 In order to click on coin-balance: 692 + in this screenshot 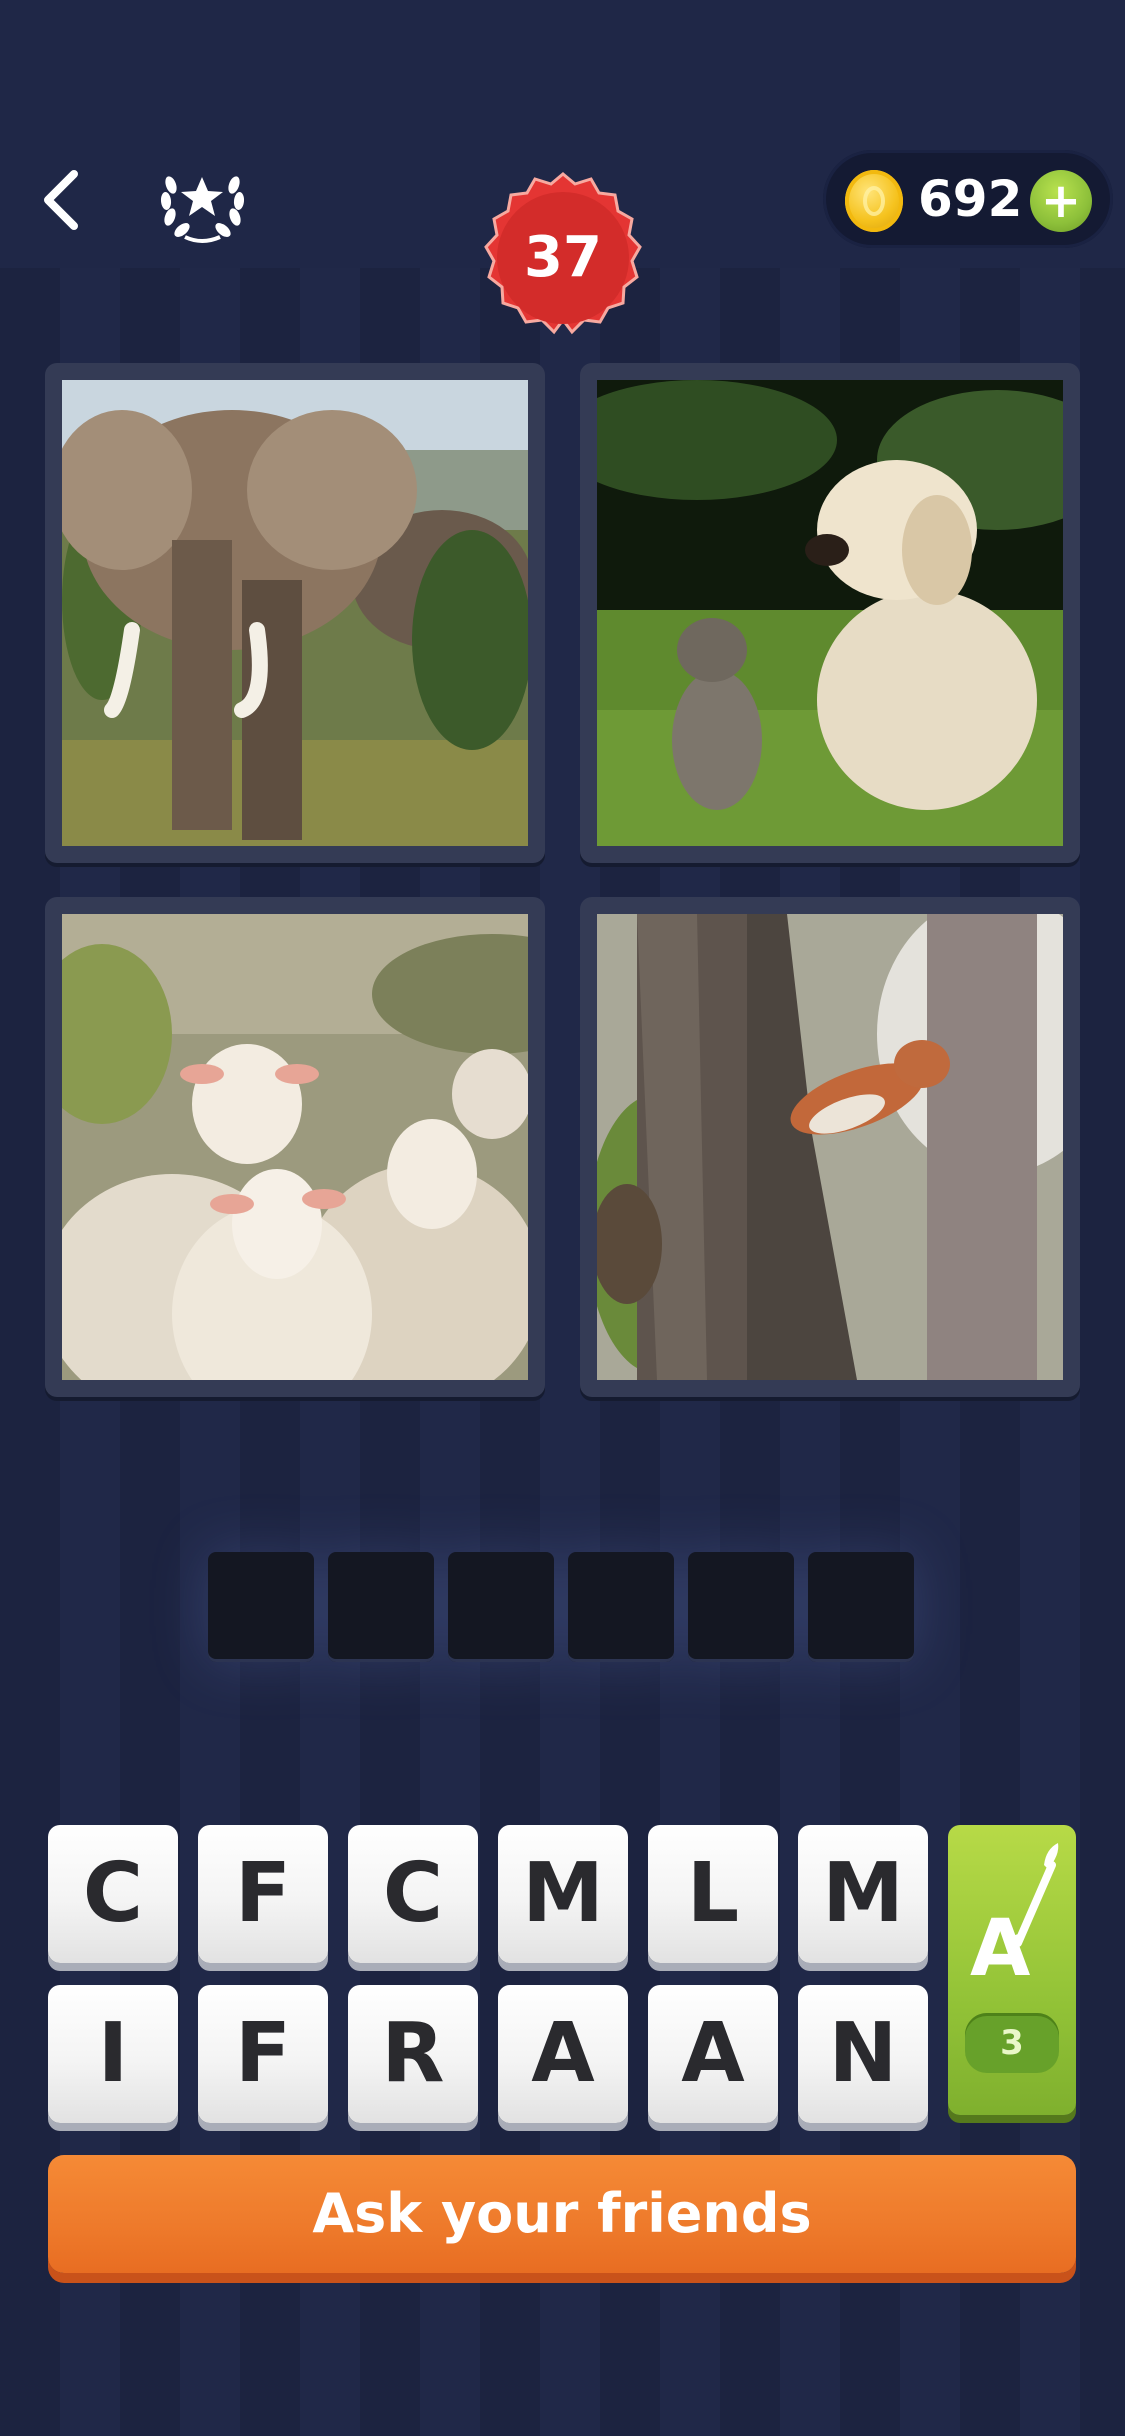, I will do `click(968, 199)`.